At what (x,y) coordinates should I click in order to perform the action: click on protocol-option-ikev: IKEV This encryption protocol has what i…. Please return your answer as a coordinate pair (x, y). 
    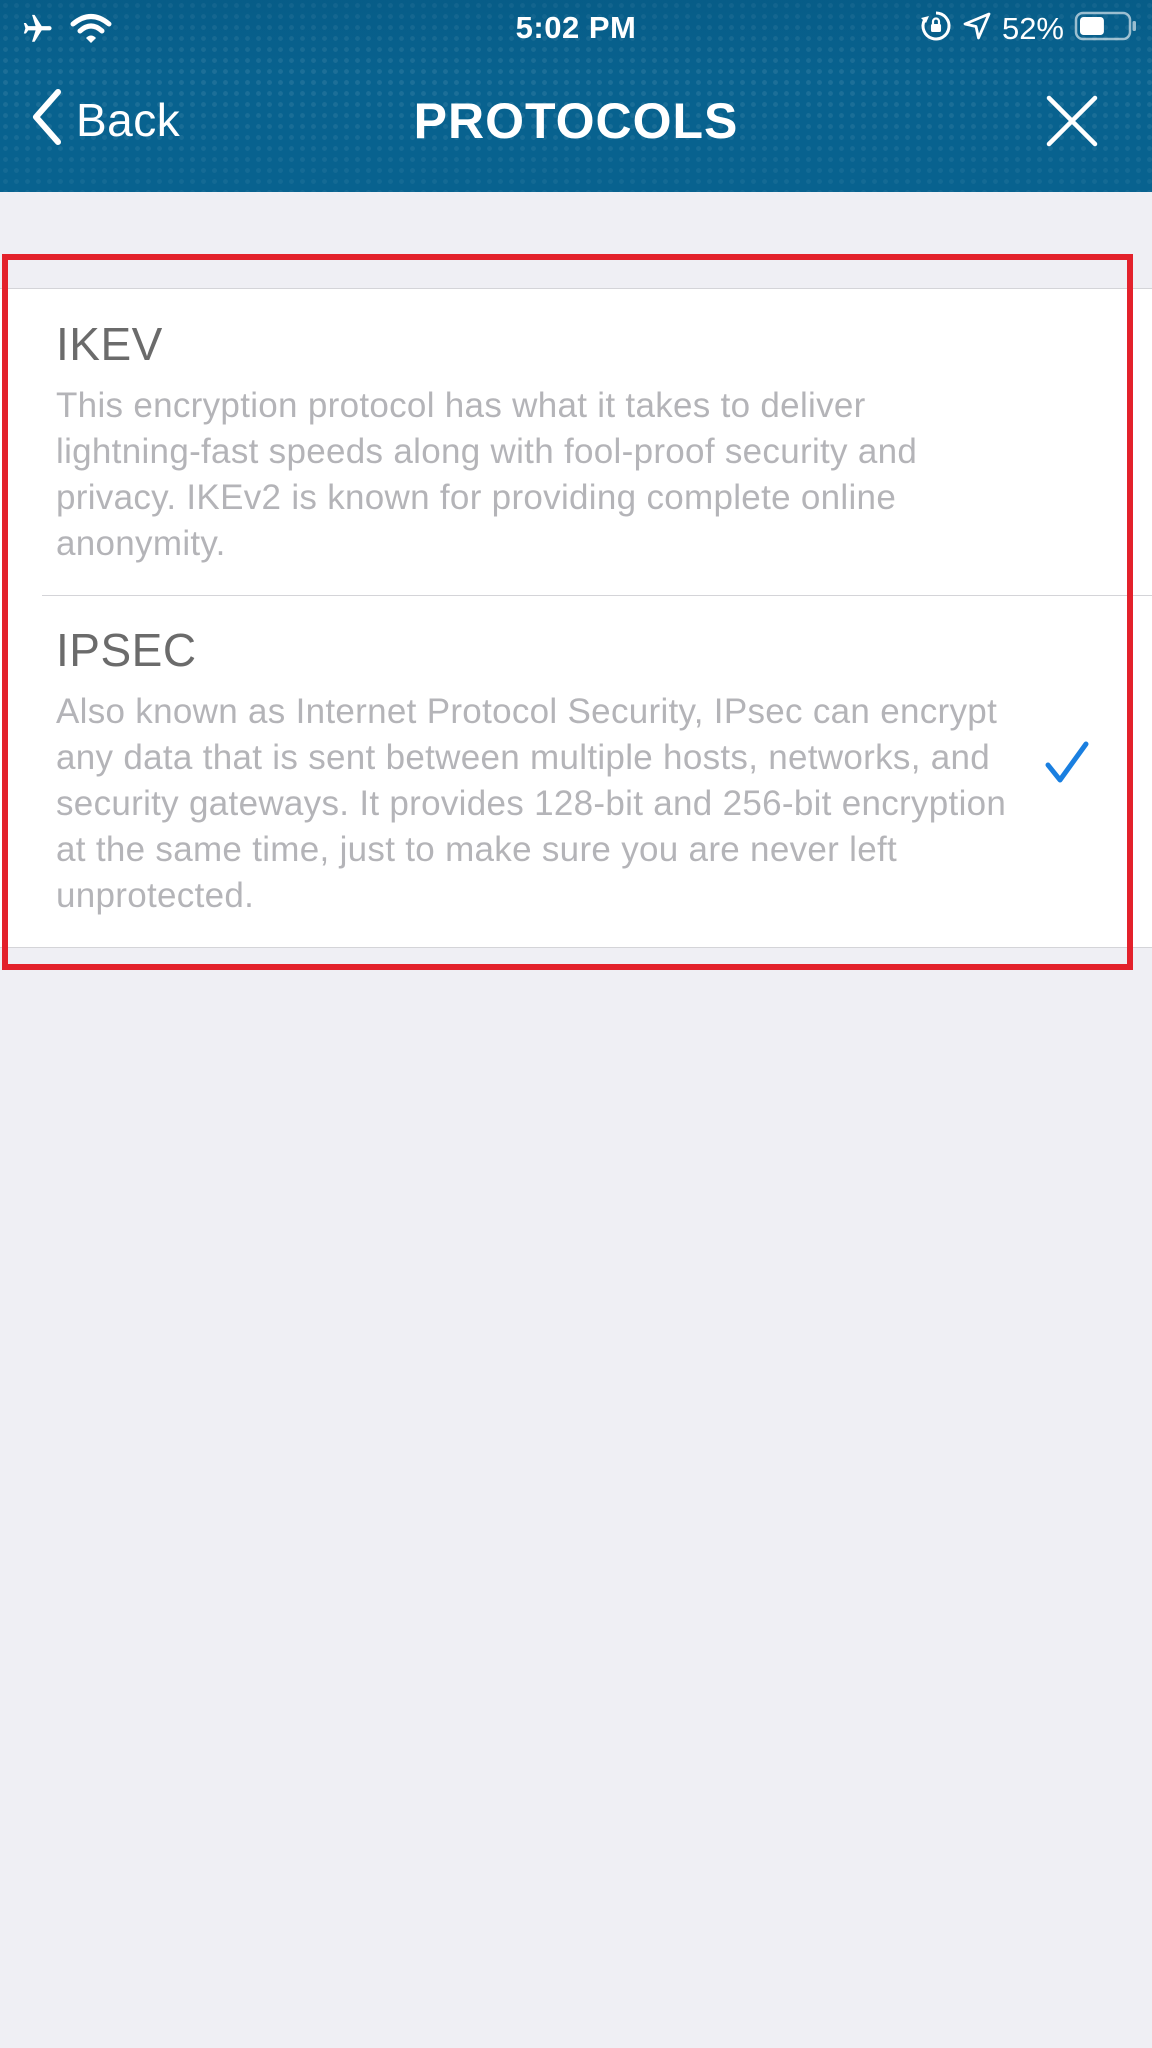
    Looking at the image, I should click on (576, 442).